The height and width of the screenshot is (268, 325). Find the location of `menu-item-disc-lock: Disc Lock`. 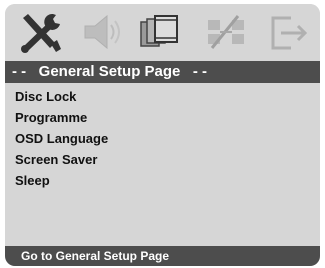

menu-item-disc-lock: Disc Lock is located at coordinates (45, 97).